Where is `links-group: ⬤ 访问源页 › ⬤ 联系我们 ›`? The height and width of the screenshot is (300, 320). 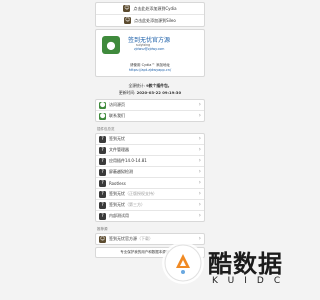 links-group: ⬤ 访问源页 › ⬤ 联系我们 › is located at coordinates (150, 110).